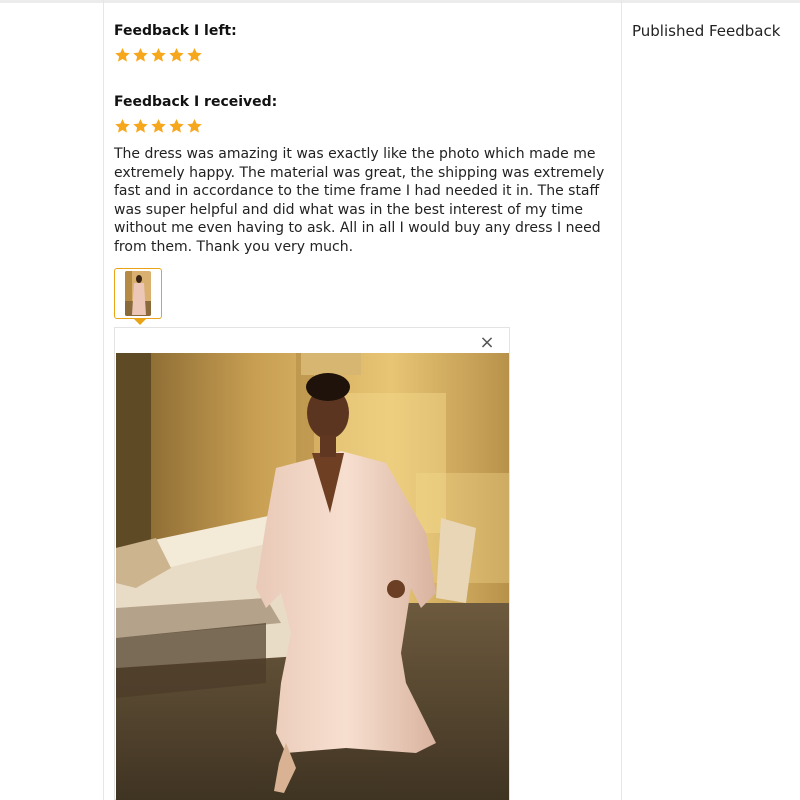  Describe the element at coordinates (140, 321) in the screenshot. I see `thumbnail-selected-caret` at that location.